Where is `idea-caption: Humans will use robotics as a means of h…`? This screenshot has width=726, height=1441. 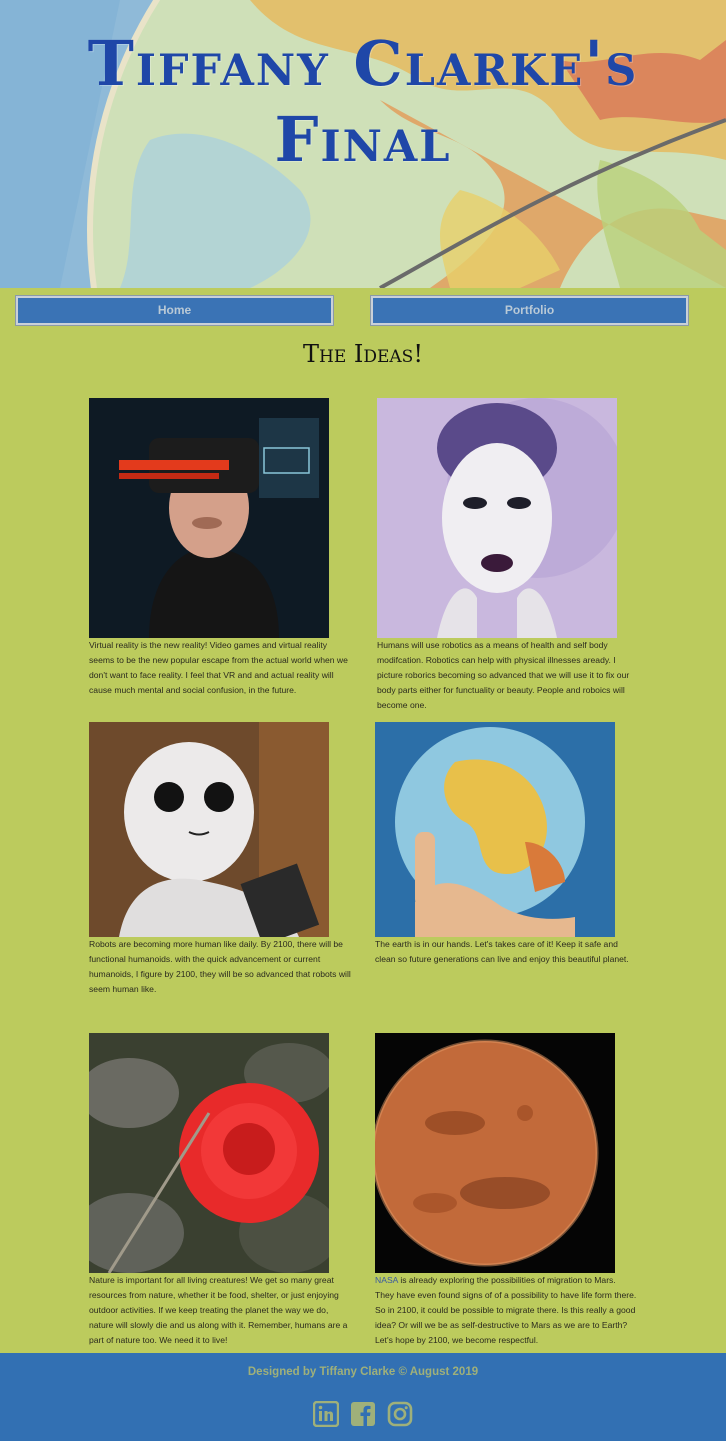 idea-caption: Humans will use robotics as a means of h… is located at coordinates (503, 675).